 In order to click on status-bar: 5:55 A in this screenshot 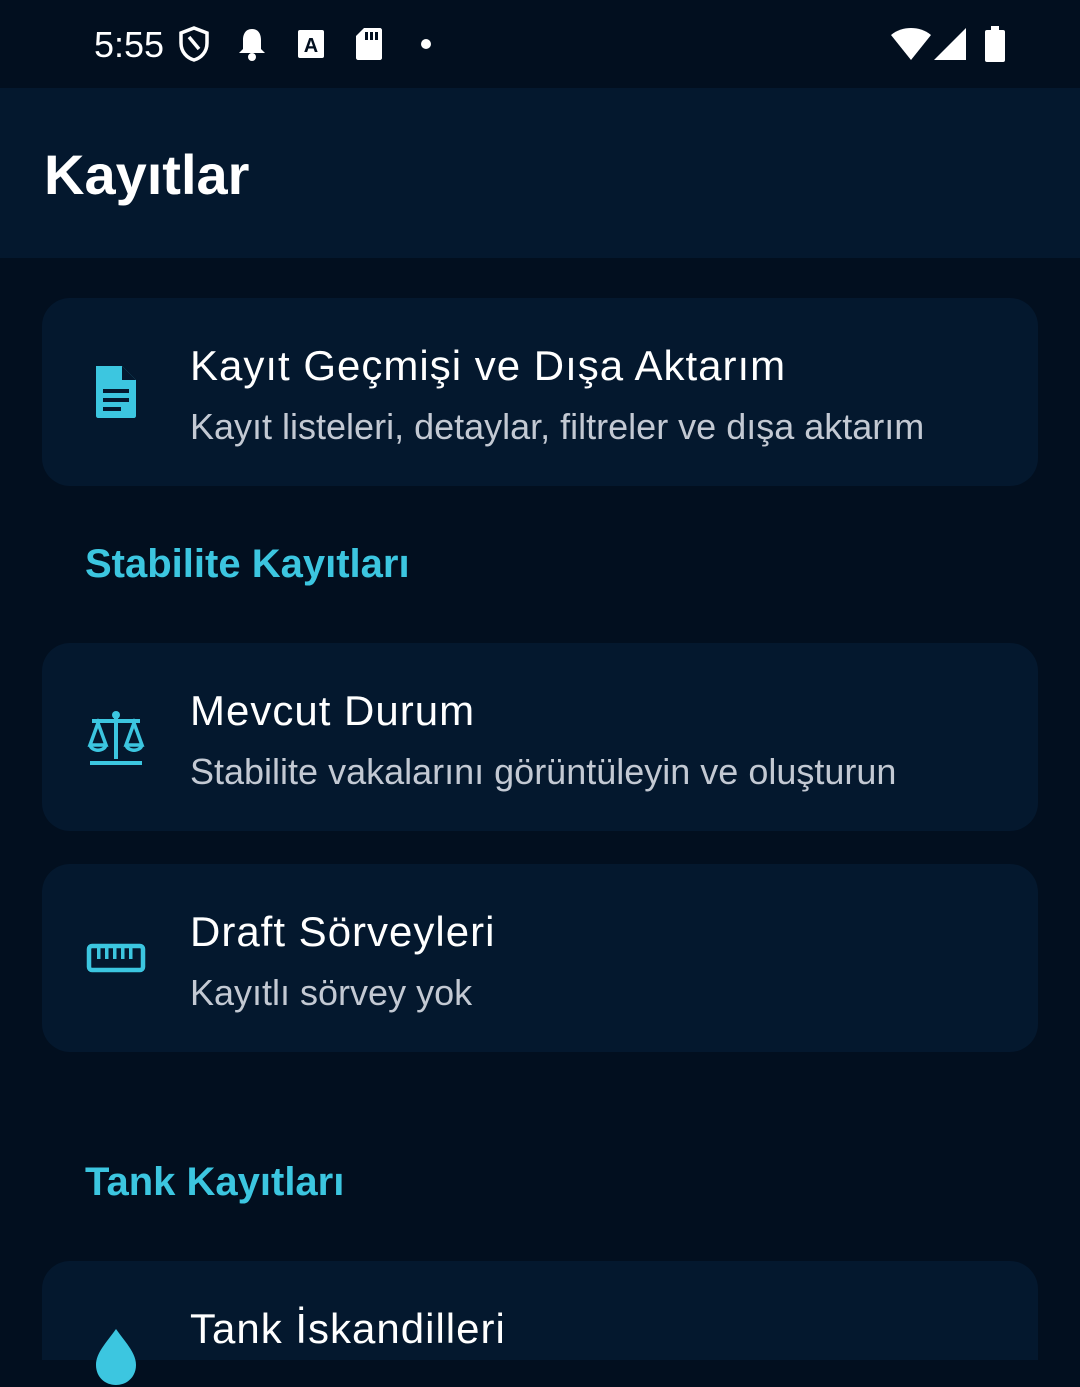, I will do `click(540, 44)`.